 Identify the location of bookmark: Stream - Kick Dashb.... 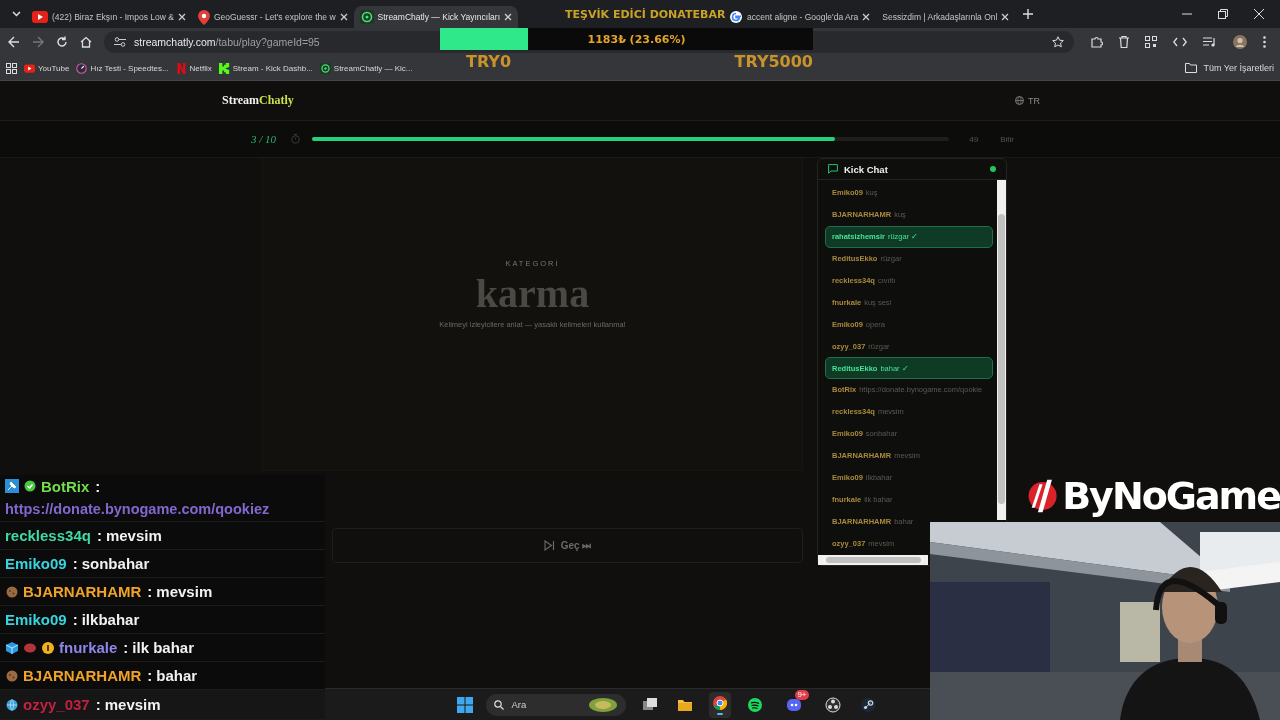
(265, 68).